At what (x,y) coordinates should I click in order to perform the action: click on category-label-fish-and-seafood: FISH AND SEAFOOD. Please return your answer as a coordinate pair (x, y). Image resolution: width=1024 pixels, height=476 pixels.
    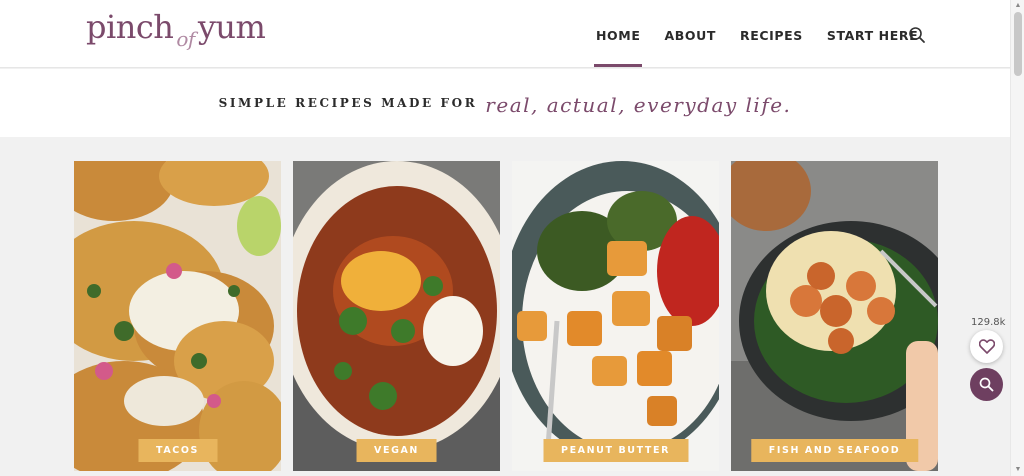
    Looking at the image, I should click on (834, 450).